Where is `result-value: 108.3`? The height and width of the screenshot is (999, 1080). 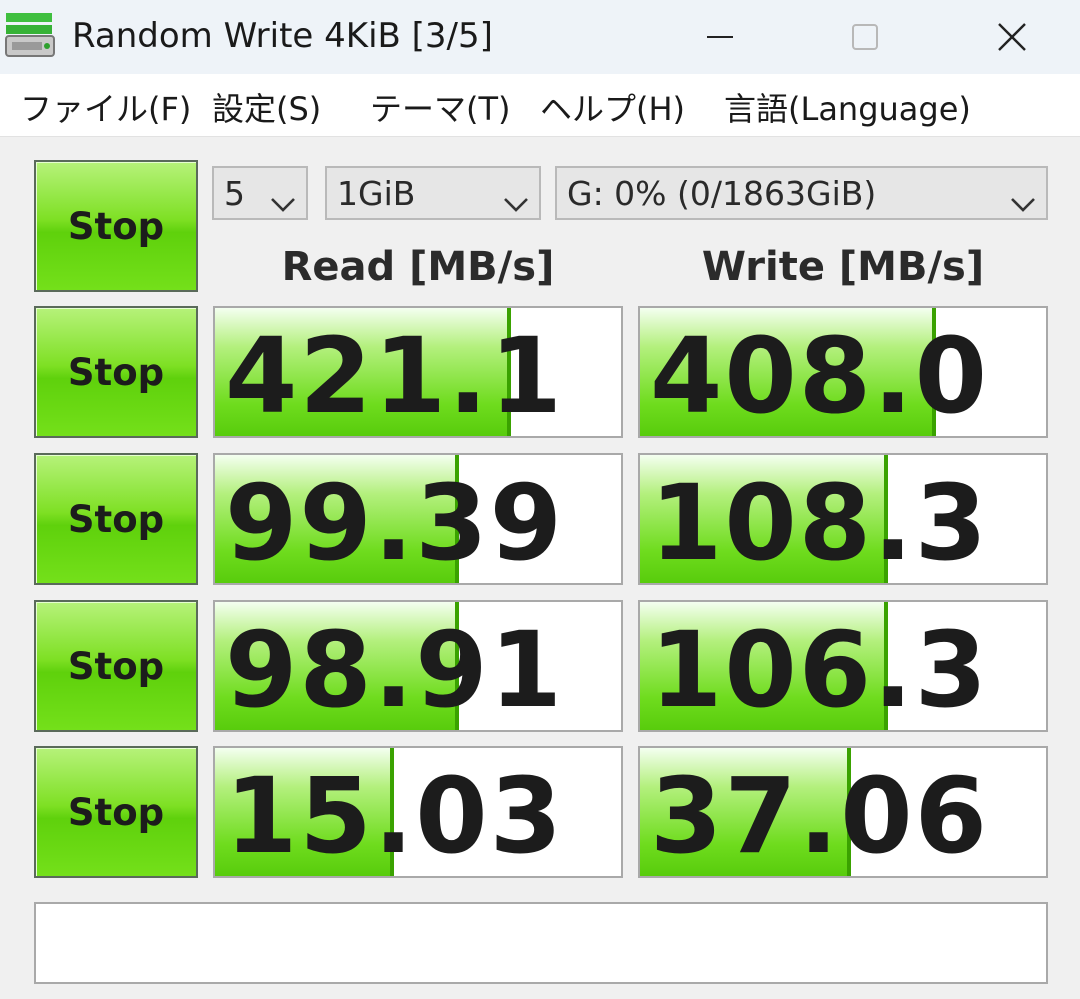 result-value: 108.3 is located at coordinates (819, 523).